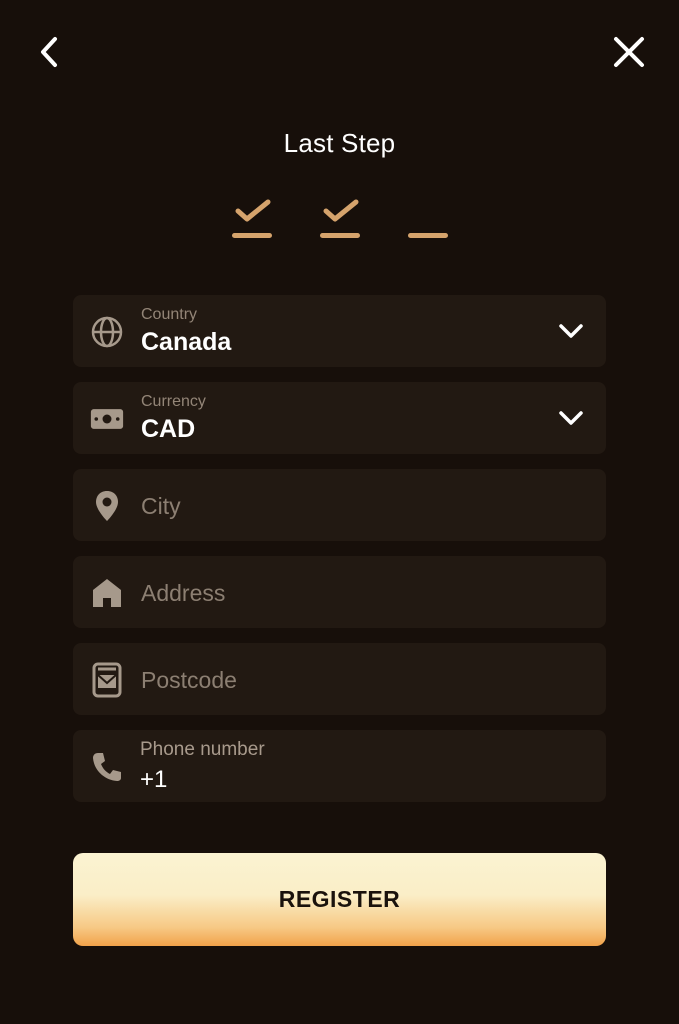  What do you see at coordinates (107, 680) in the screenshot?
I see `mailbox-icon` at bounding box center [107, 680].